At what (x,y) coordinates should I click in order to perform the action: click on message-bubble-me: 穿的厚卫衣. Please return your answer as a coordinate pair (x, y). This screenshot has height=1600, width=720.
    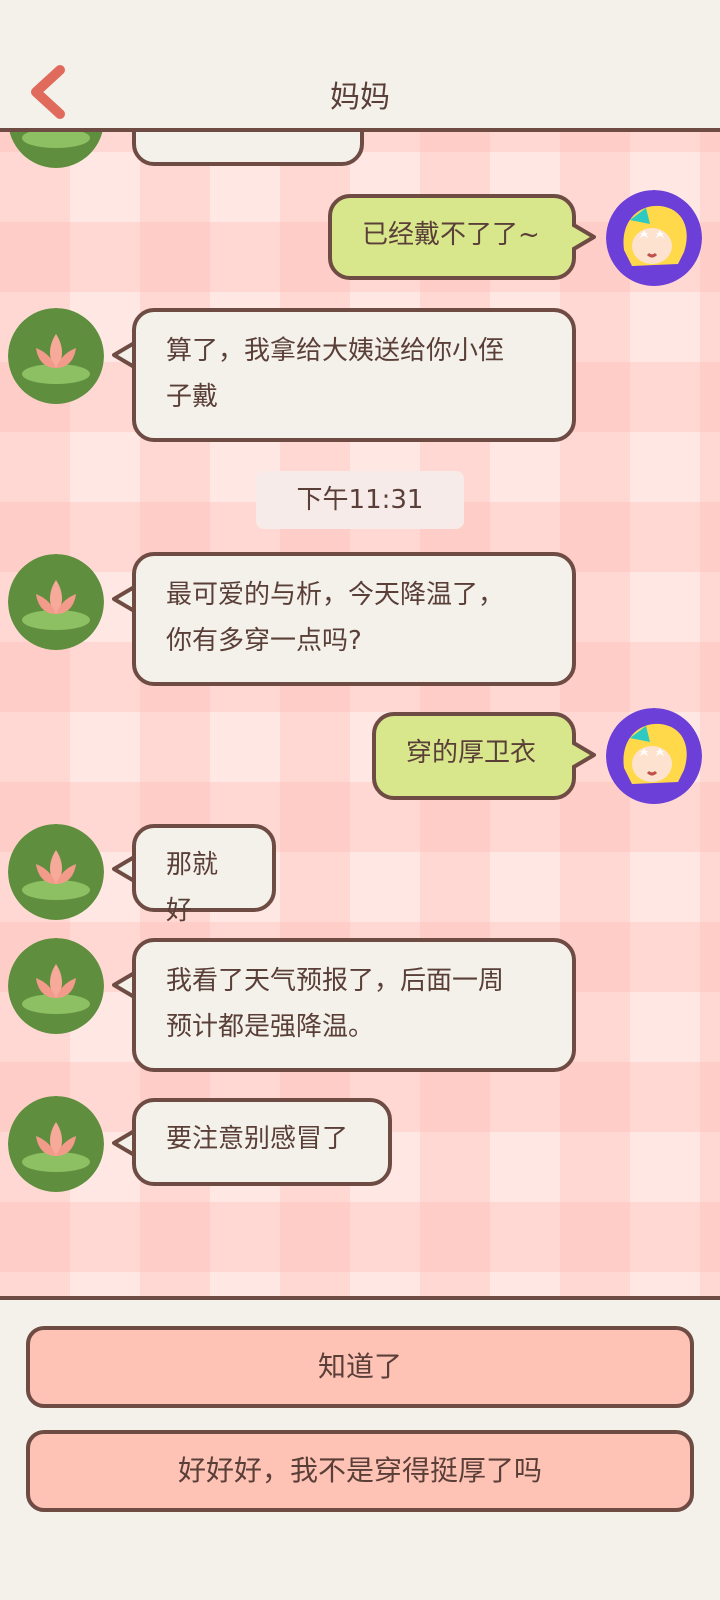
    Looking at the image, I should click on (474, 756).